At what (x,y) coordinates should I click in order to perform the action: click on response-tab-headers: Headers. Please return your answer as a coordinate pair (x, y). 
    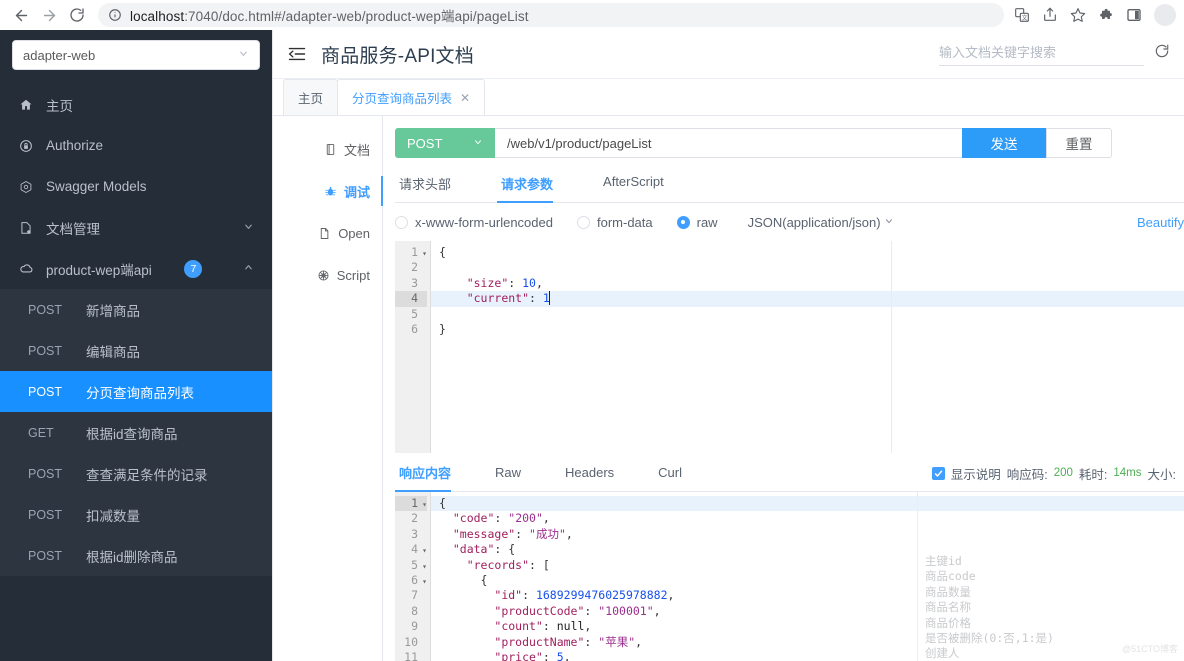
    Looking at the image, I should click on (597, 477).